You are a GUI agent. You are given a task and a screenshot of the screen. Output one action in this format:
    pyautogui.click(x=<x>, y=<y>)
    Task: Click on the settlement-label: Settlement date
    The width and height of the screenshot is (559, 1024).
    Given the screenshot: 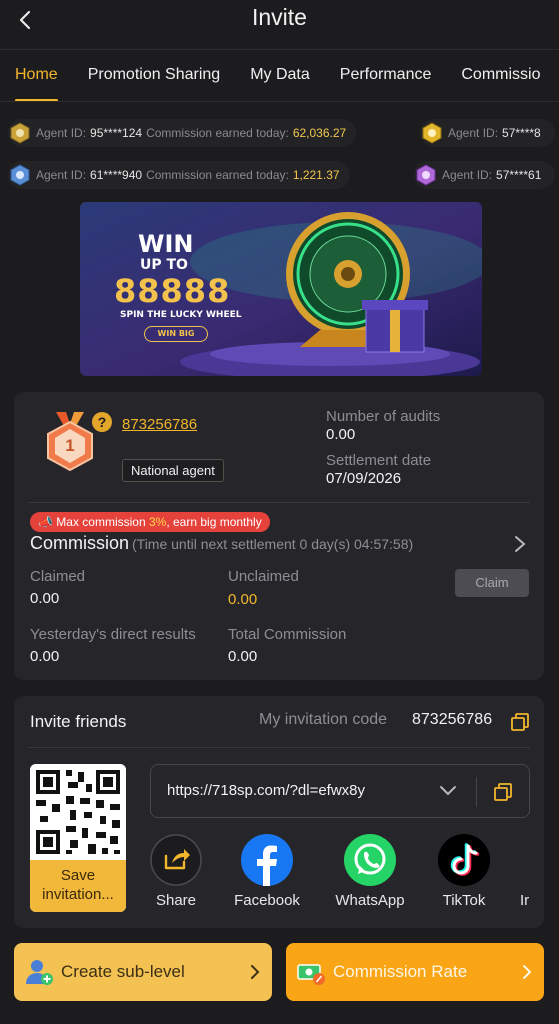 What is the action you would take?
    pyautogui.click(x=379, y=460)
    